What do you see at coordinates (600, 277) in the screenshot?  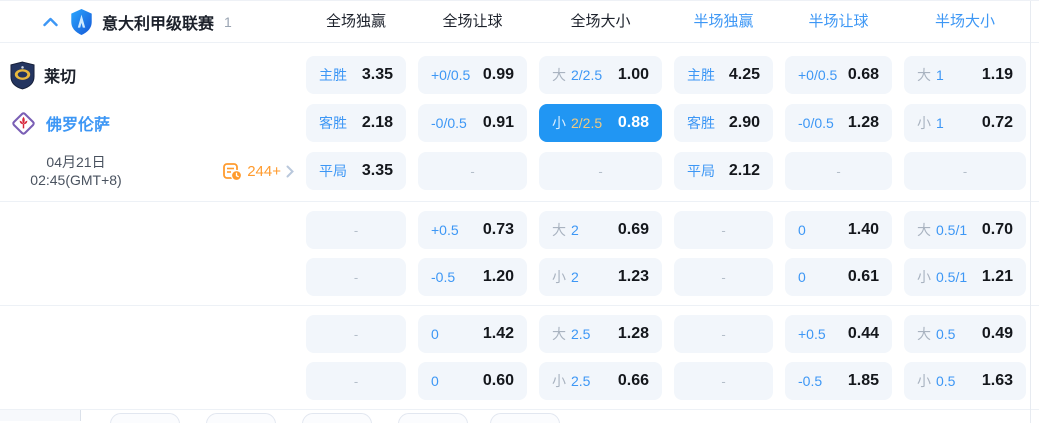 I see `odds-cell: 小 2 1.23` at bounding box center [600, 277].